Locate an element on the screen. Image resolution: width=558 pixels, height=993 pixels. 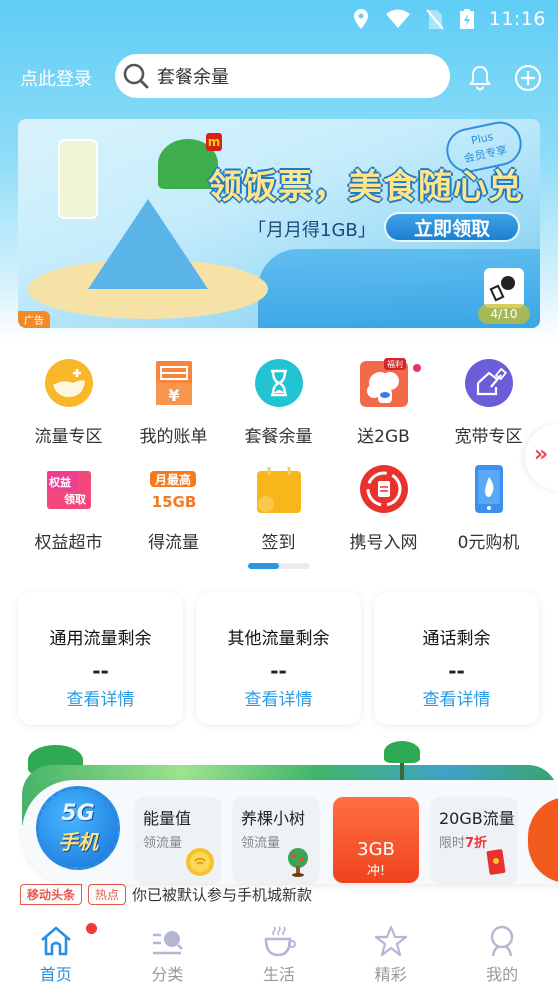
banner-thumbnail is located at coordinates (504, 288).